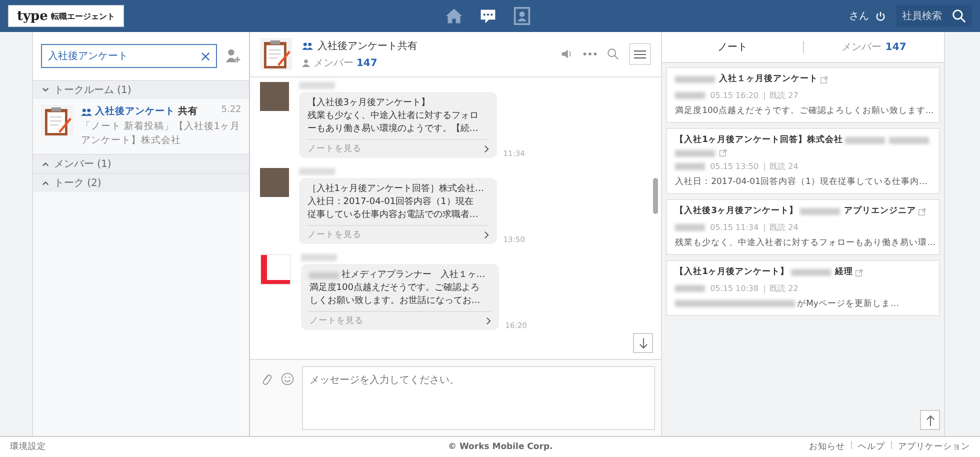  What do you see at coordinates (368, 103) in the screenshot?
I see `message-text: 【入社後3ヶ月後アンケート】` at bounding box center [368, 103].